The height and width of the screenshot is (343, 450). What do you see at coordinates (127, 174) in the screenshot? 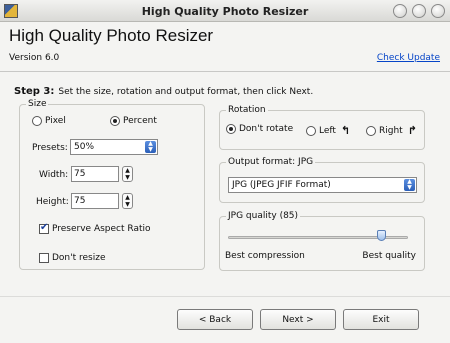
I see `width-stepper-icon: ▲ ▼` at bounding box center [127, 174].